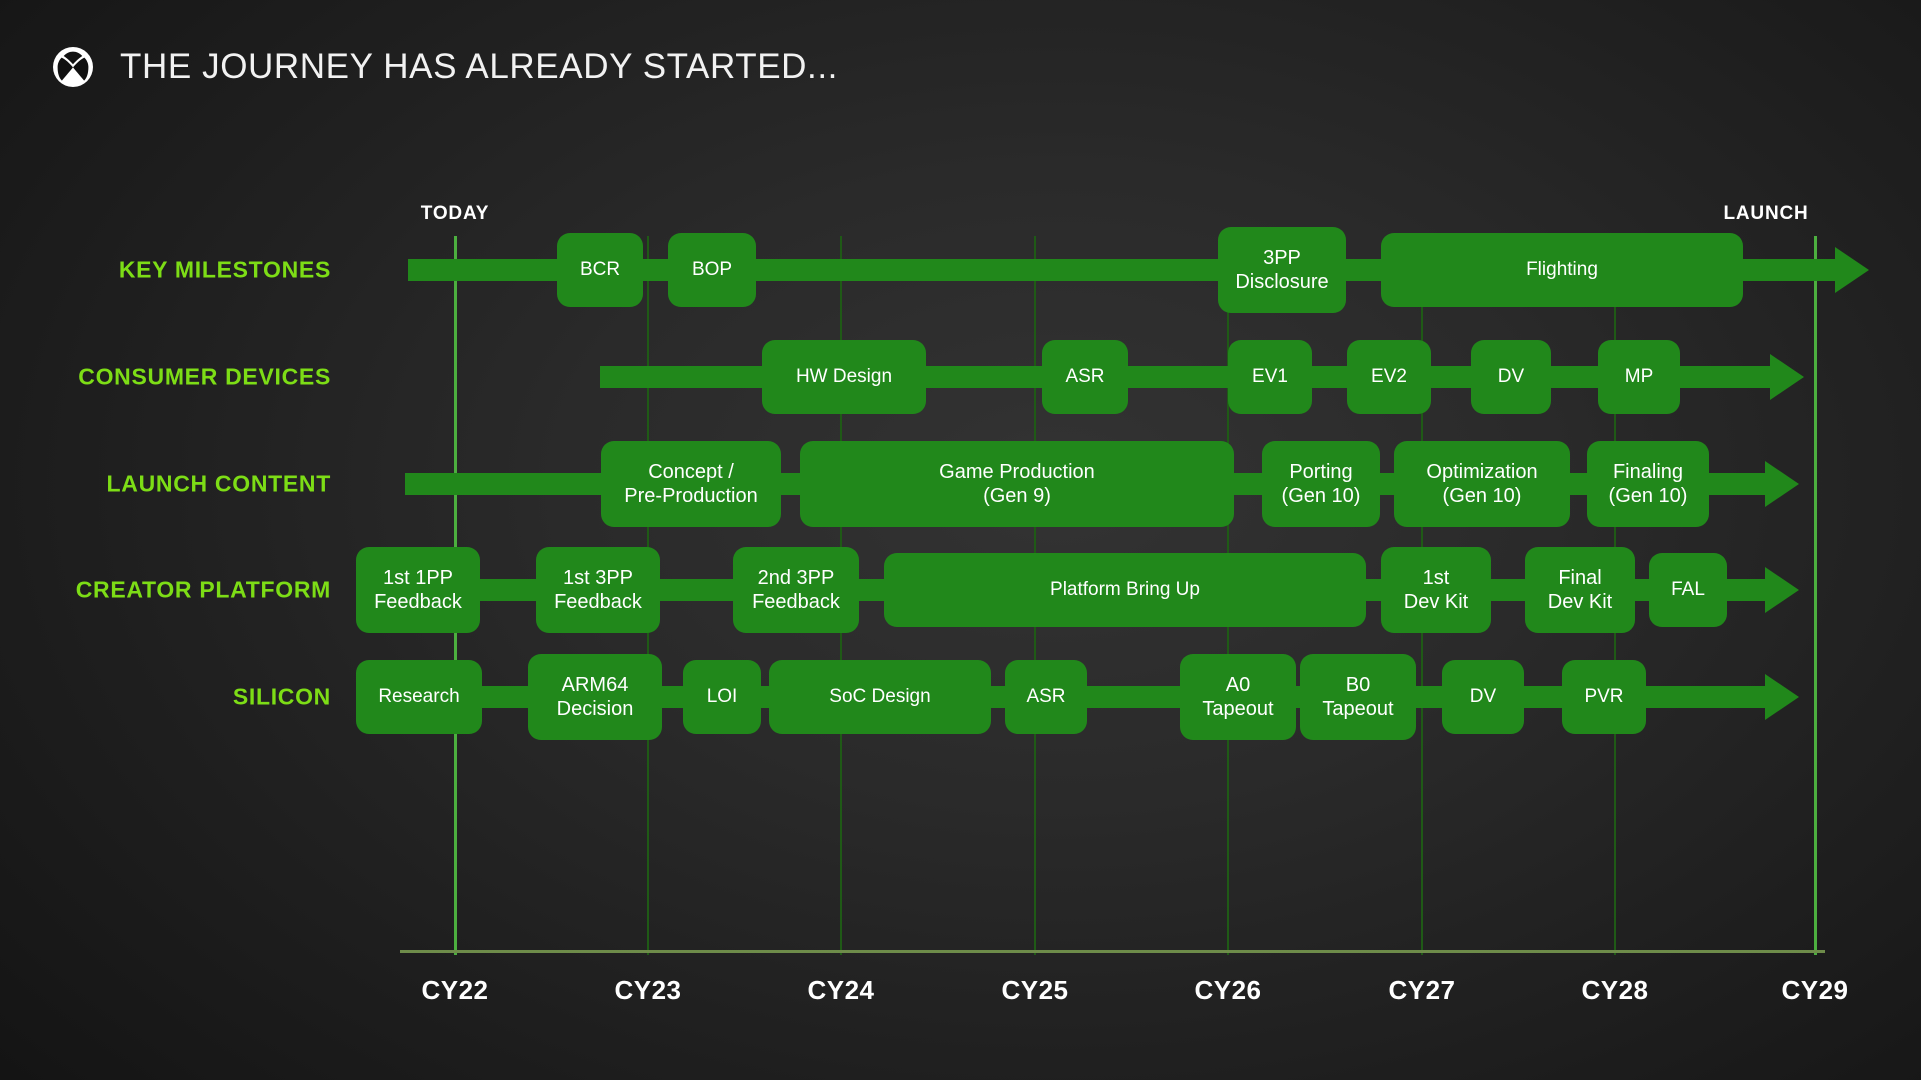 The height and width of the screenshot is (1080, 1921). Describe the element at coordinates (224, 269) in the screenshot. I see `row-label-key-milestones: KEY MILESTONES` at that location.